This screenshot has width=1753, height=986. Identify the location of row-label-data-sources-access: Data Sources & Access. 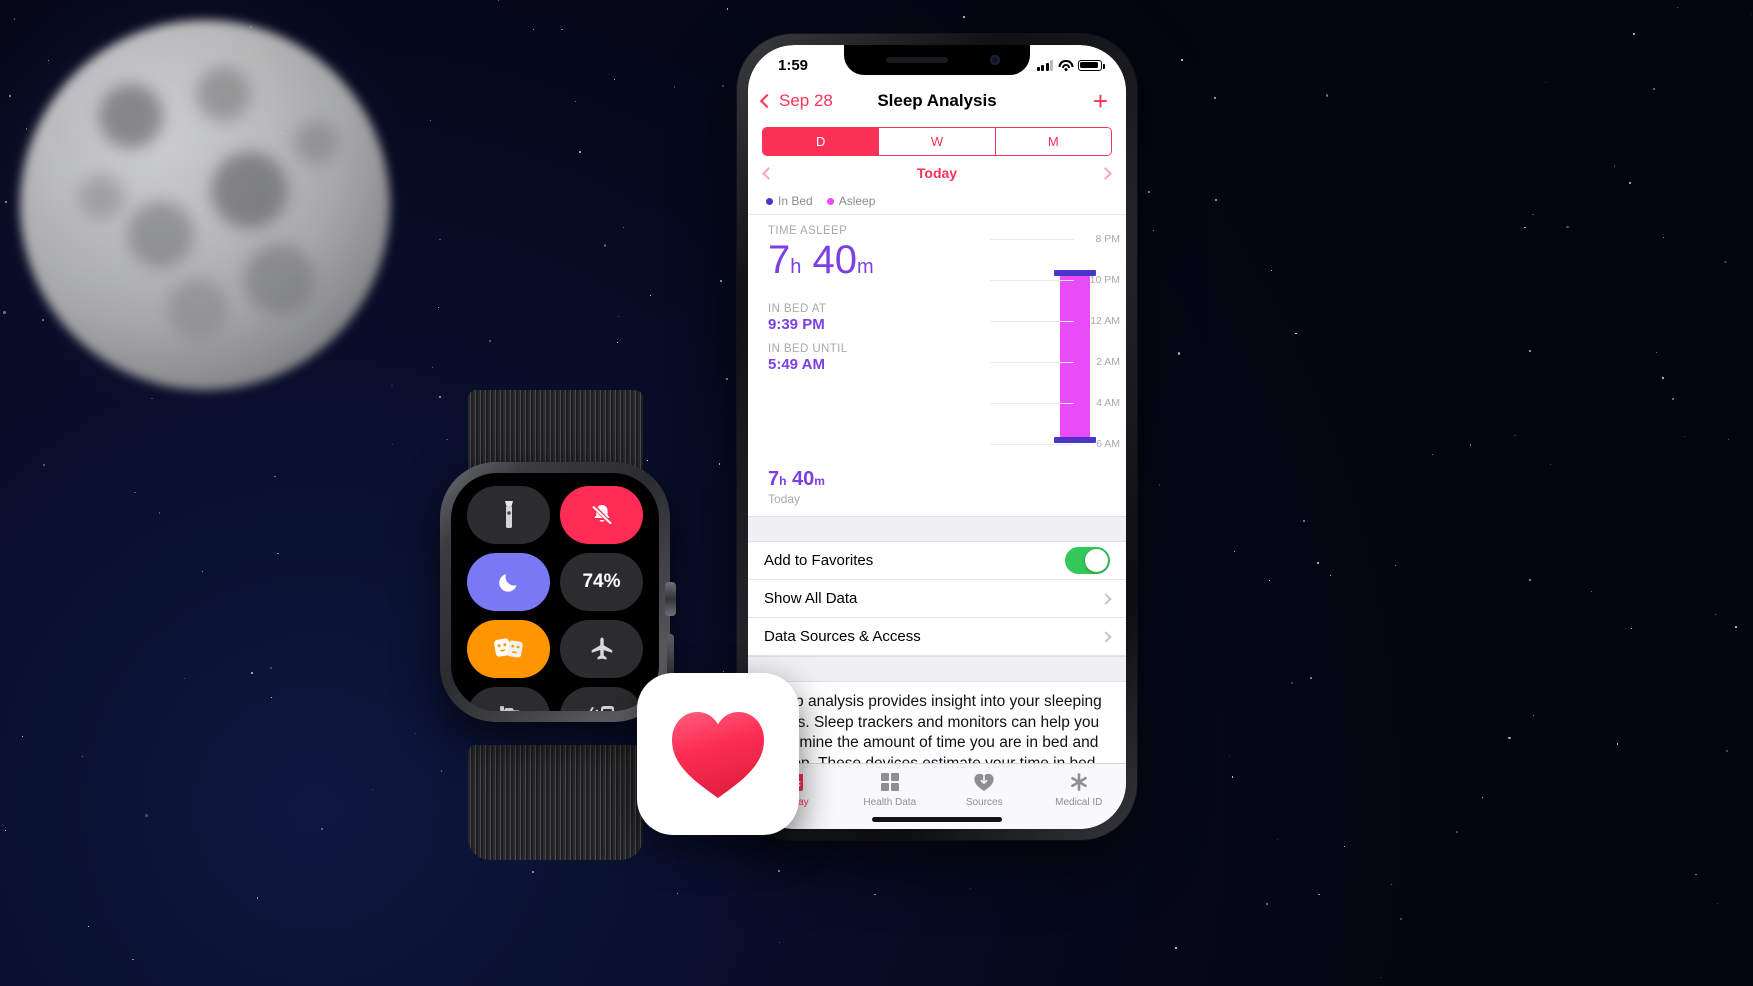
(842, 636).